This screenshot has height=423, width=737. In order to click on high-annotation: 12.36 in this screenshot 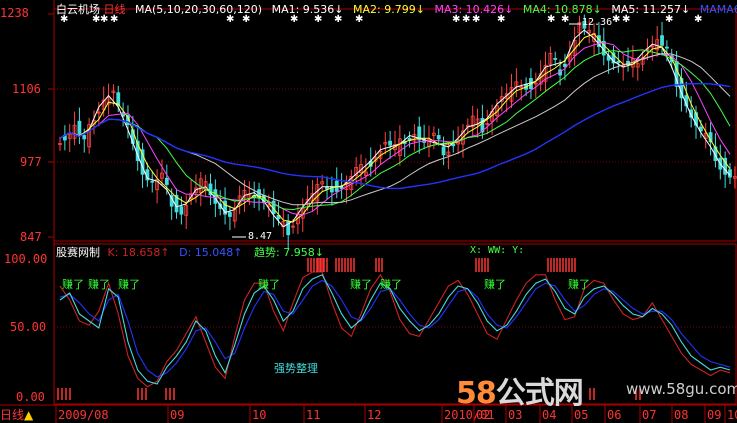, I will do `click(597, 22)`.